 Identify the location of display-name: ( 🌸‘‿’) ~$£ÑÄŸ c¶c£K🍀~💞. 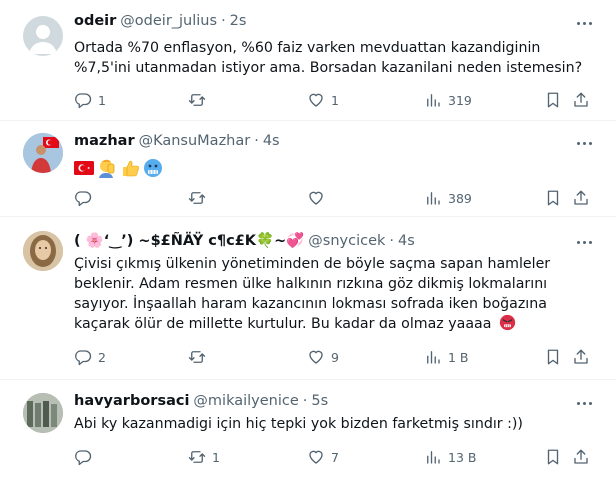
(189, 240).